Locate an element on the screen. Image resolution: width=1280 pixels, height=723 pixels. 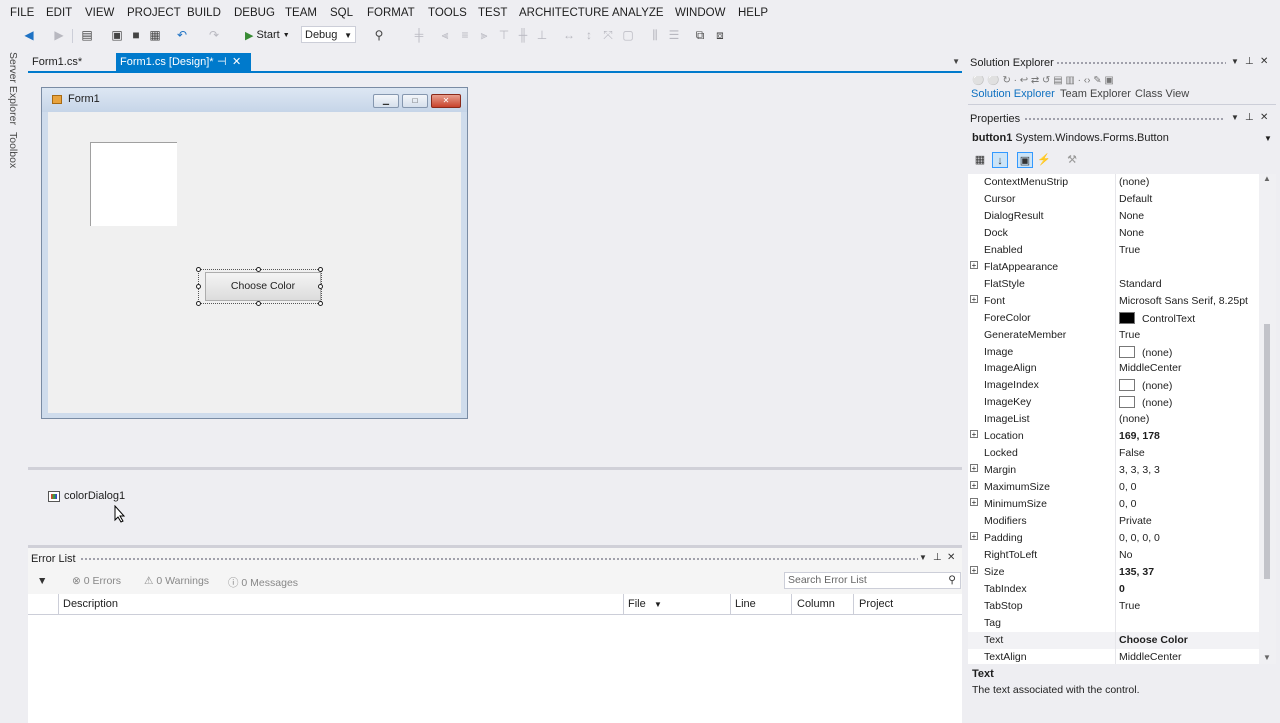
find-icon: ⚲ is located at coordinates (379, 35).